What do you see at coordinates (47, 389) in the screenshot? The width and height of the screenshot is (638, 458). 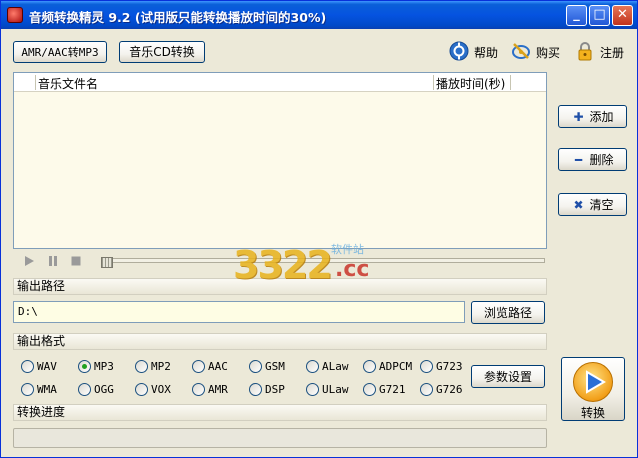 I see `radio-label: WMA` at bounding box center [47, 389].